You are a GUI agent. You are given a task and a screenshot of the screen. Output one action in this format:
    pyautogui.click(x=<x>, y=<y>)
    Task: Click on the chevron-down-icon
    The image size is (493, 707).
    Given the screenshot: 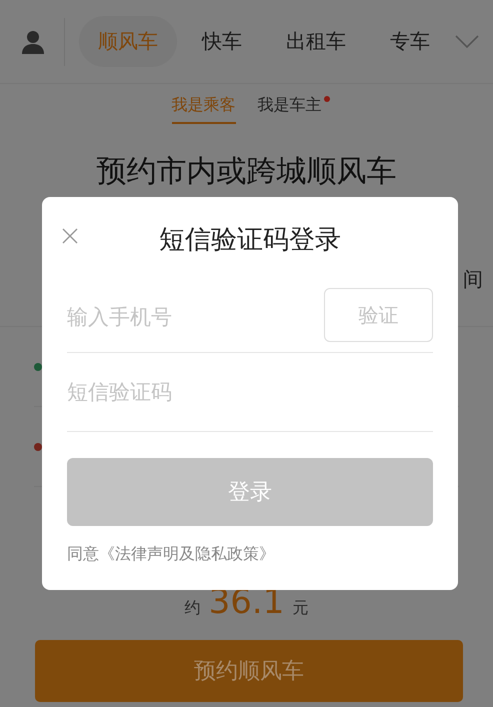 What is the action you would take?
    pyautogui.click(x=467, y=42)
    